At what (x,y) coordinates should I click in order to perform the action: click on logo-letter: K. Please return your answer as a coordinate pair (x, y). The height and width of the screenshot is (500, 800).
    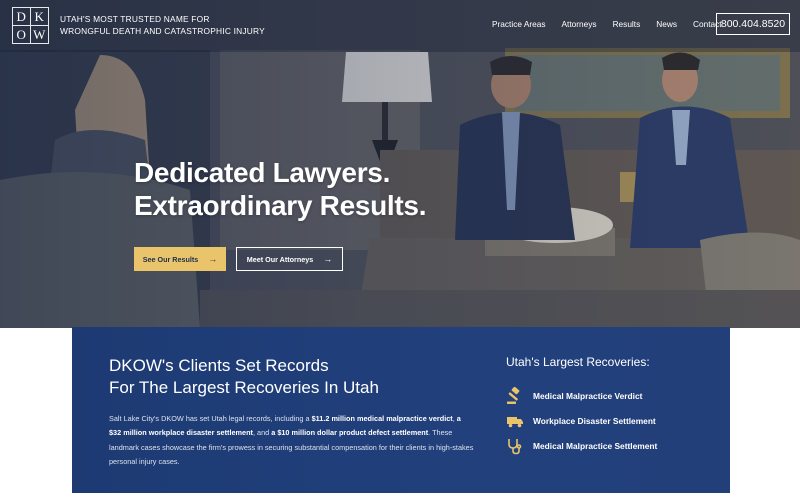
    Looking at the image, I should click on (39, 17).